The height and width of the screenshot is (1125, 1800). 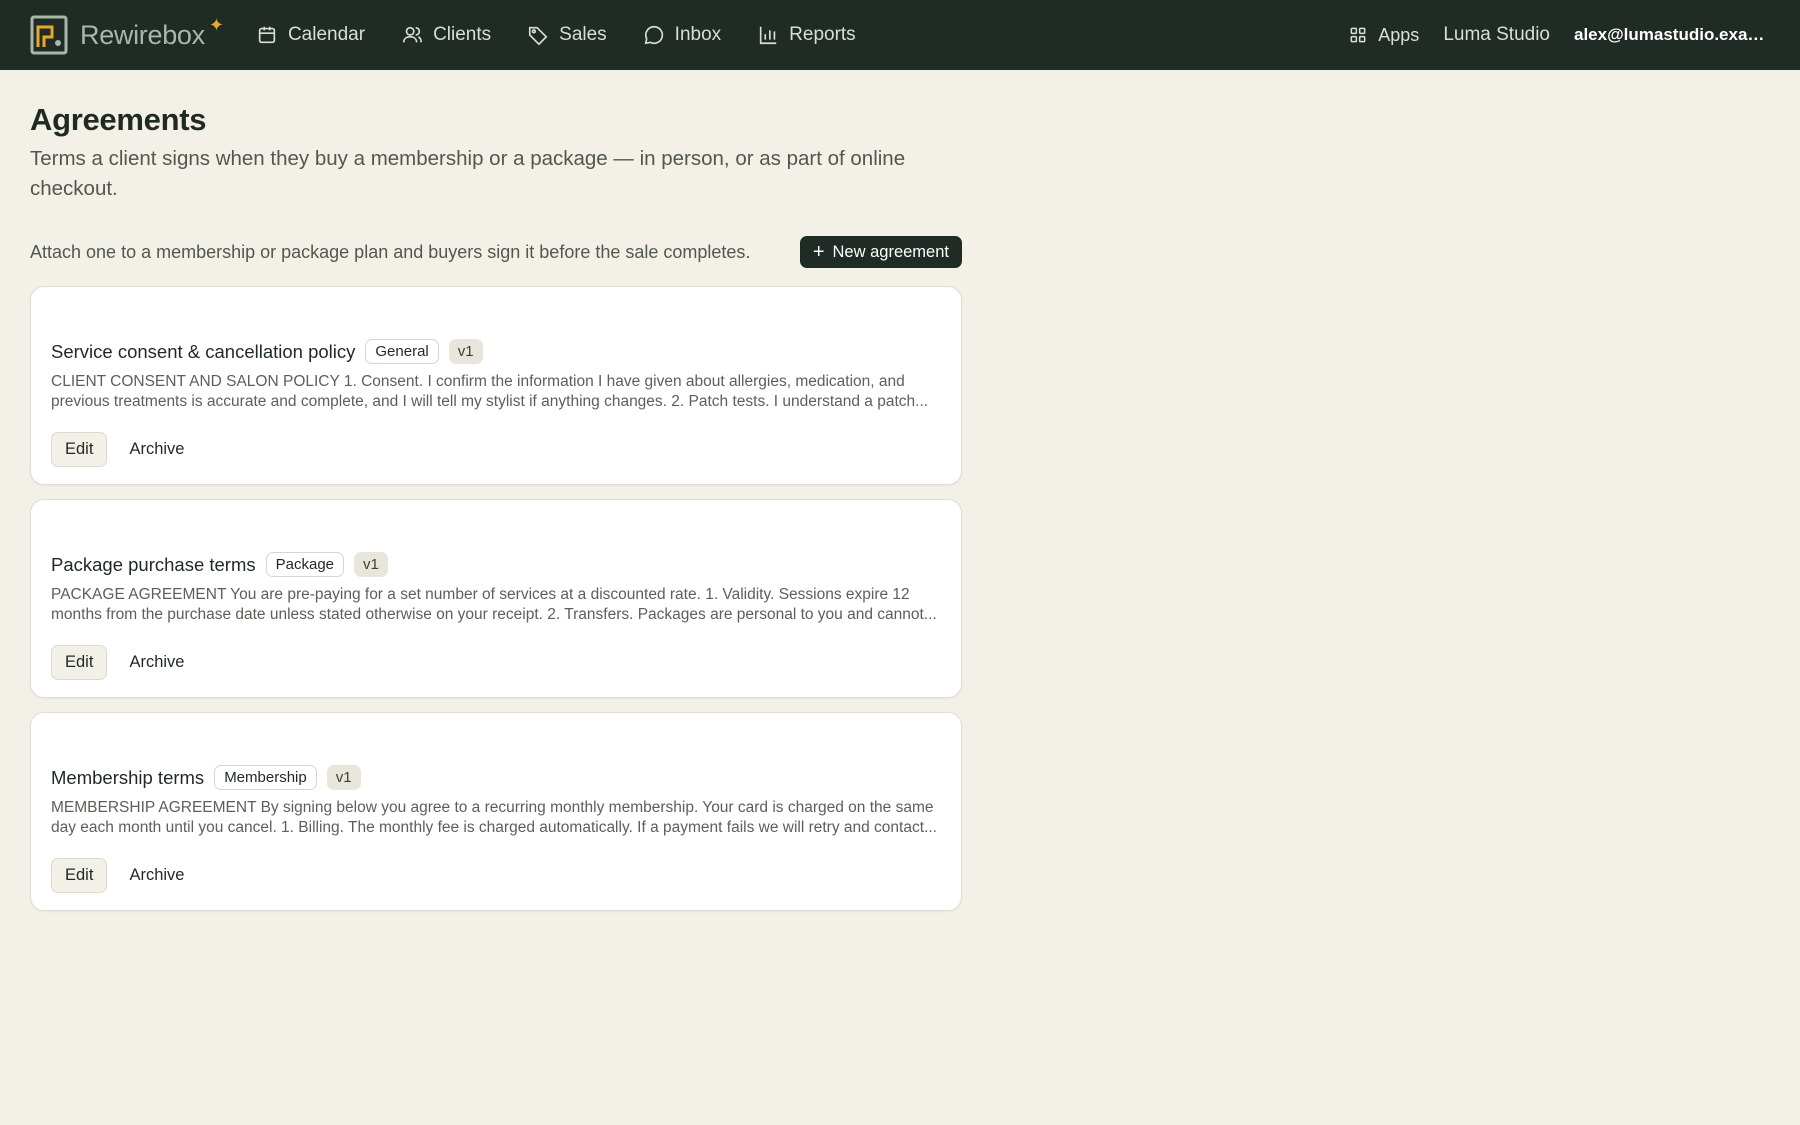 I want to click on nav-clients: Clients, so click(x=446, y=35).